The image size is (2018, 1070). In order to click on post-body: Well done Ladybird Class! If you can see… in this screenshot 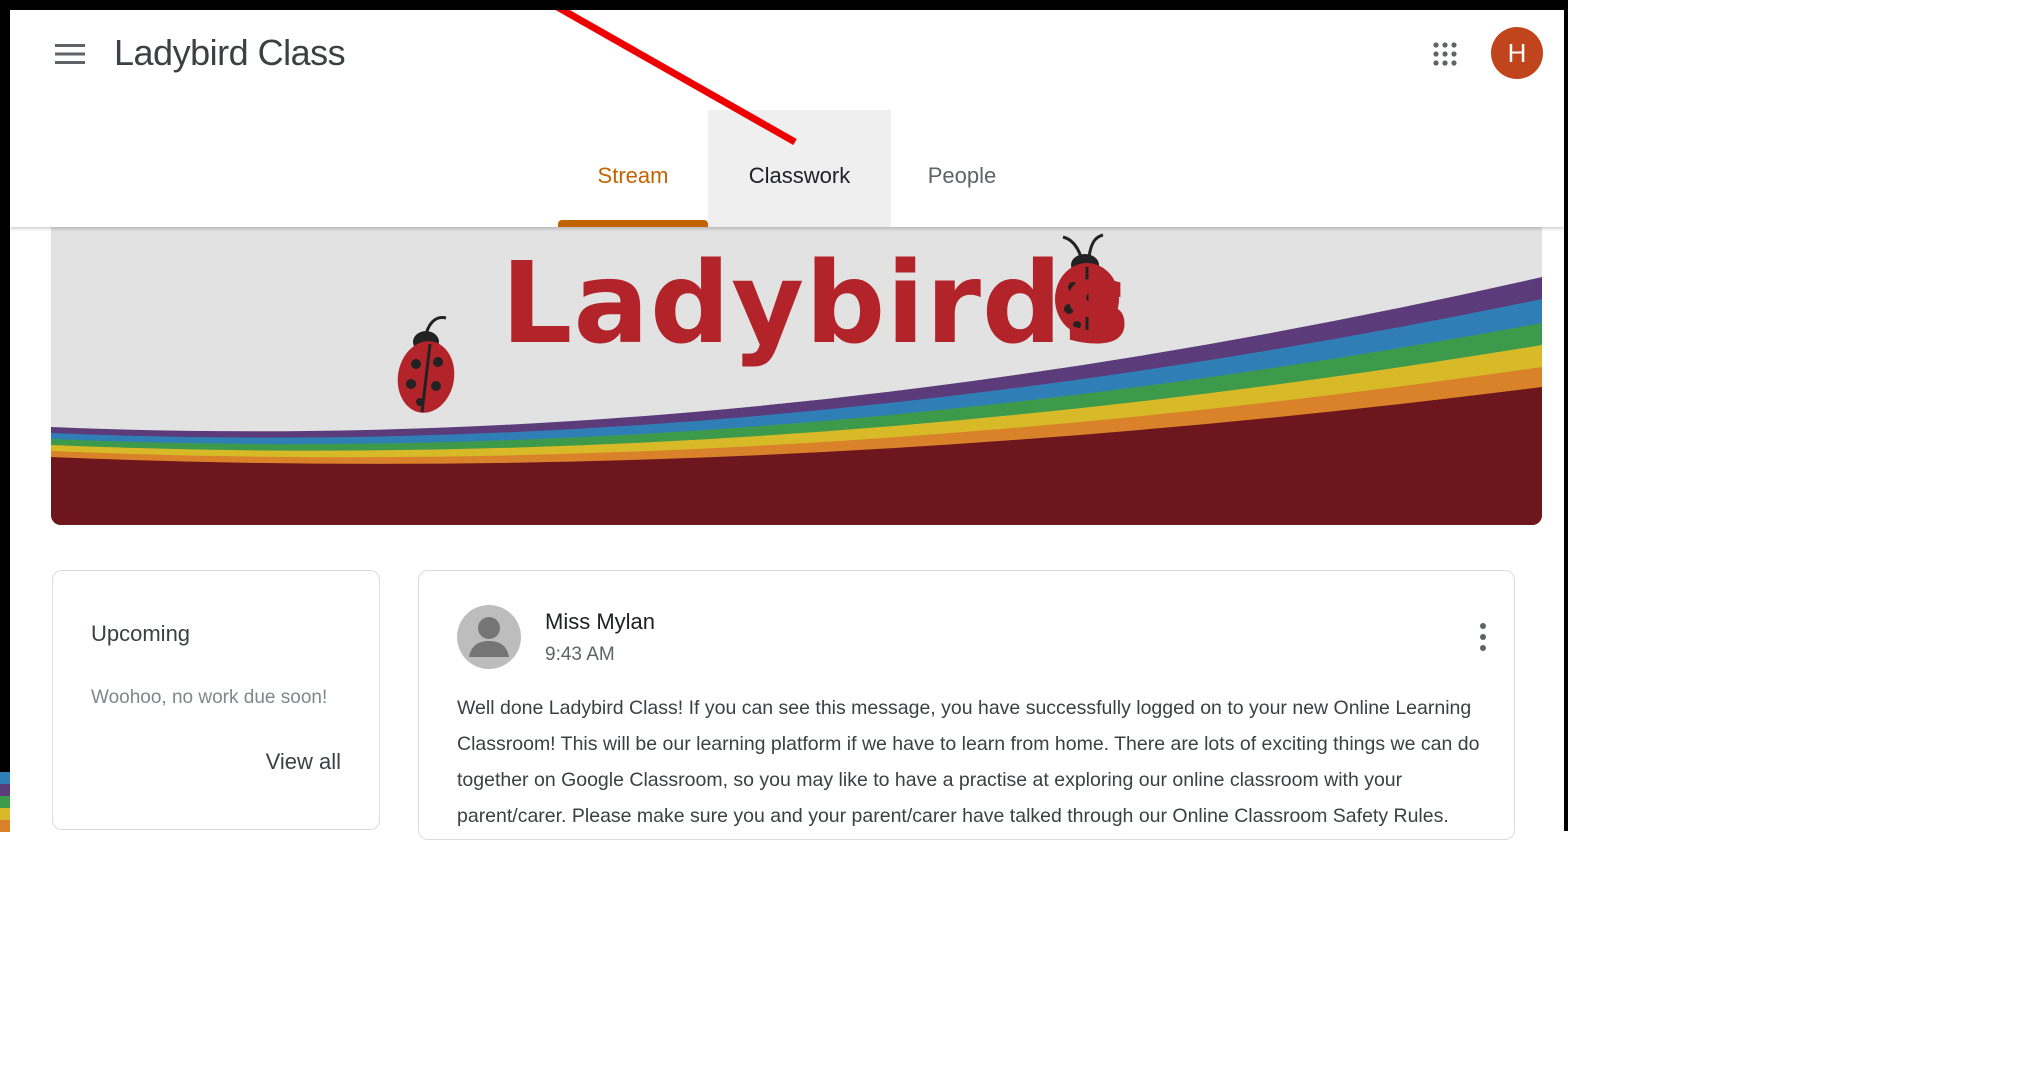, I will do `click(968, 762)`.